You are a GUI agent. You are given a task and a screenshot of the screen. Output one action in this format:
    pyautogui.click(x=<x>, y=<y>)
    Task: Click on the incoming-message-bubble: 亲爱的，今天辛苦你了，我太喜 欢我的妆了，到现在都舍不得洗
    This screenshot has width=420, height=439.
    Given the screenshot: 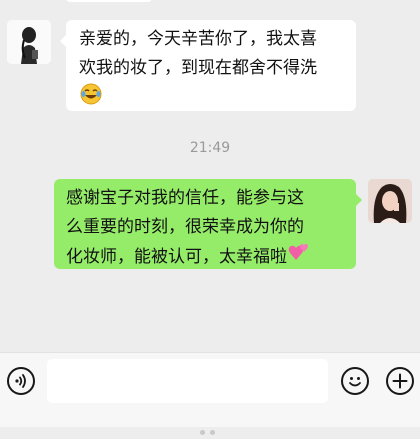 What is the action you would take?
    pyautogui.click(x=208, y=65)
    